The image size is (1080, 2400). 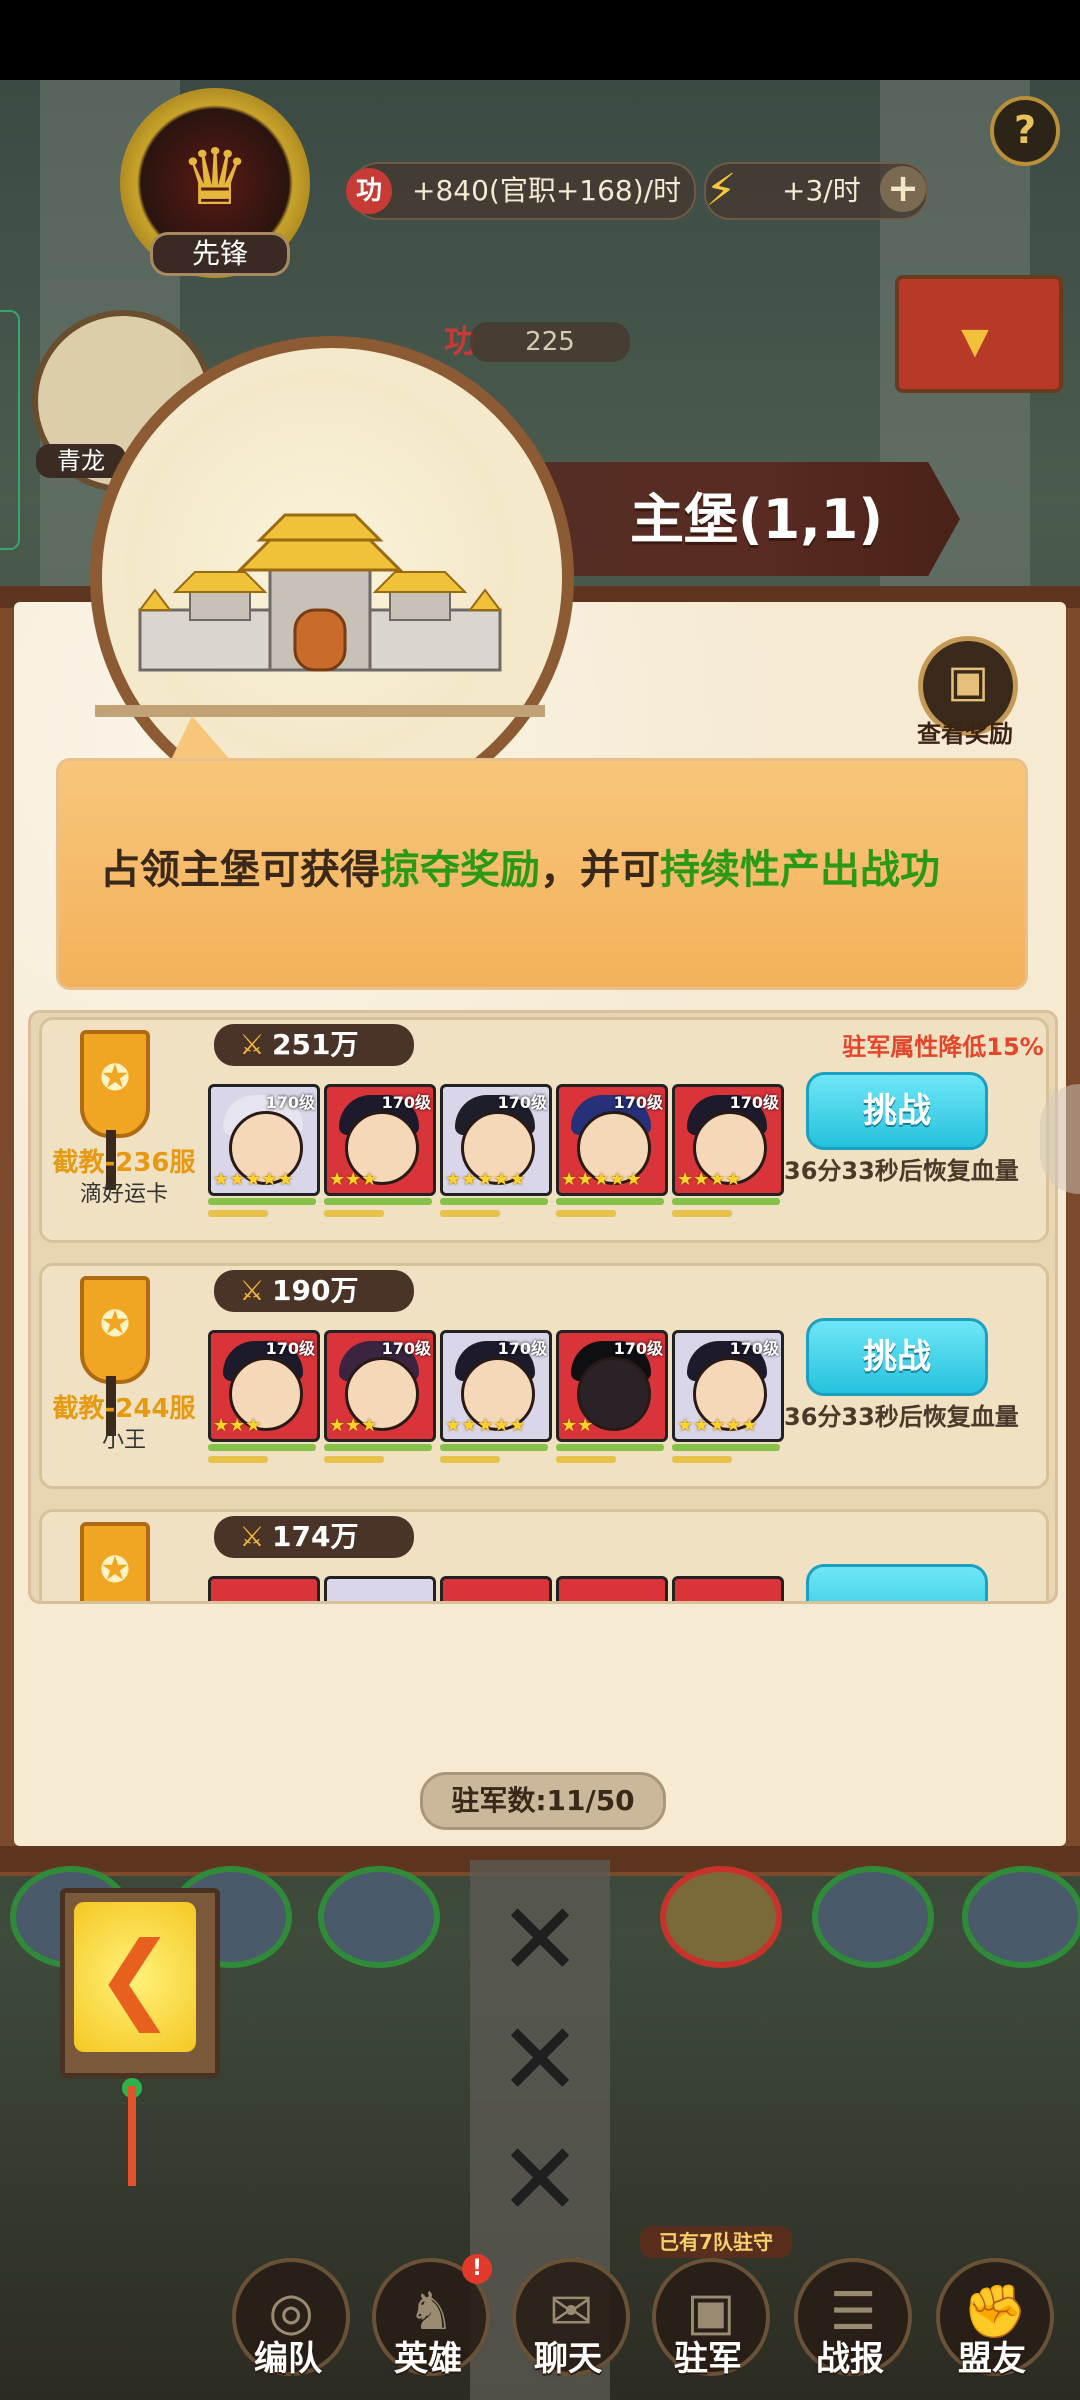 What do you see at coordinates (850, 2359) in the screenshot?
I see `nav-label: 战报` at bounding box center [850, 2359].